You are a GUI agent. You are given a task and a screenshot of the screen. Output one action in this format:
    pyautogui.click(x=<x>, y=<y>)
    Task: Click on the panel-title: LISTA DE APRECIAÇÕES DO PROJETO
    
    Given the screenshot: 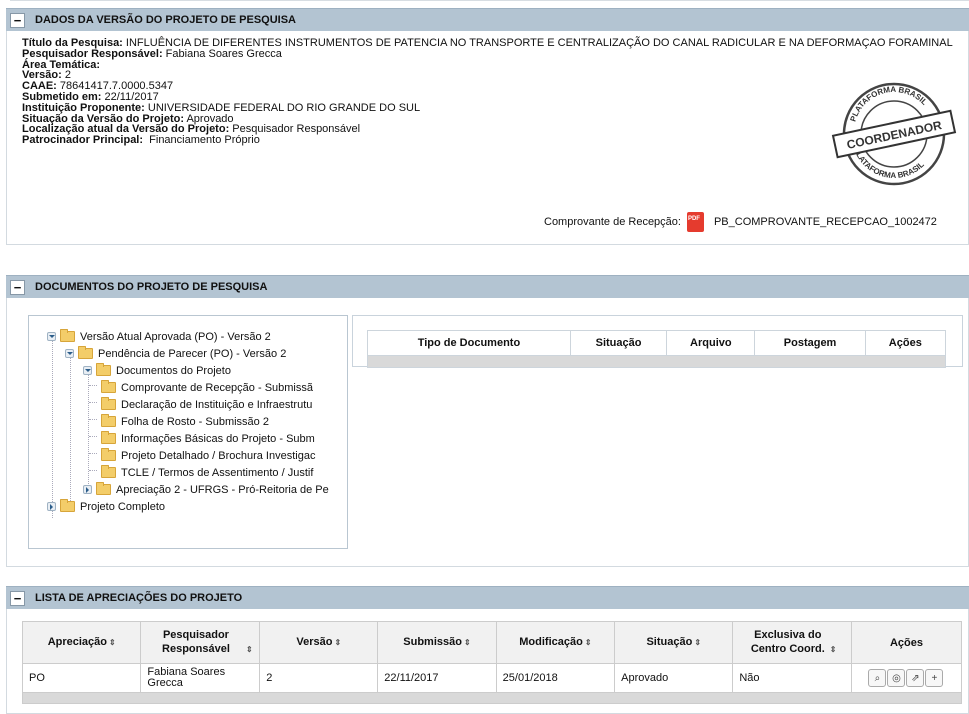 What is the action you would take?
    pyautogui.click(x=139, y=598)
    